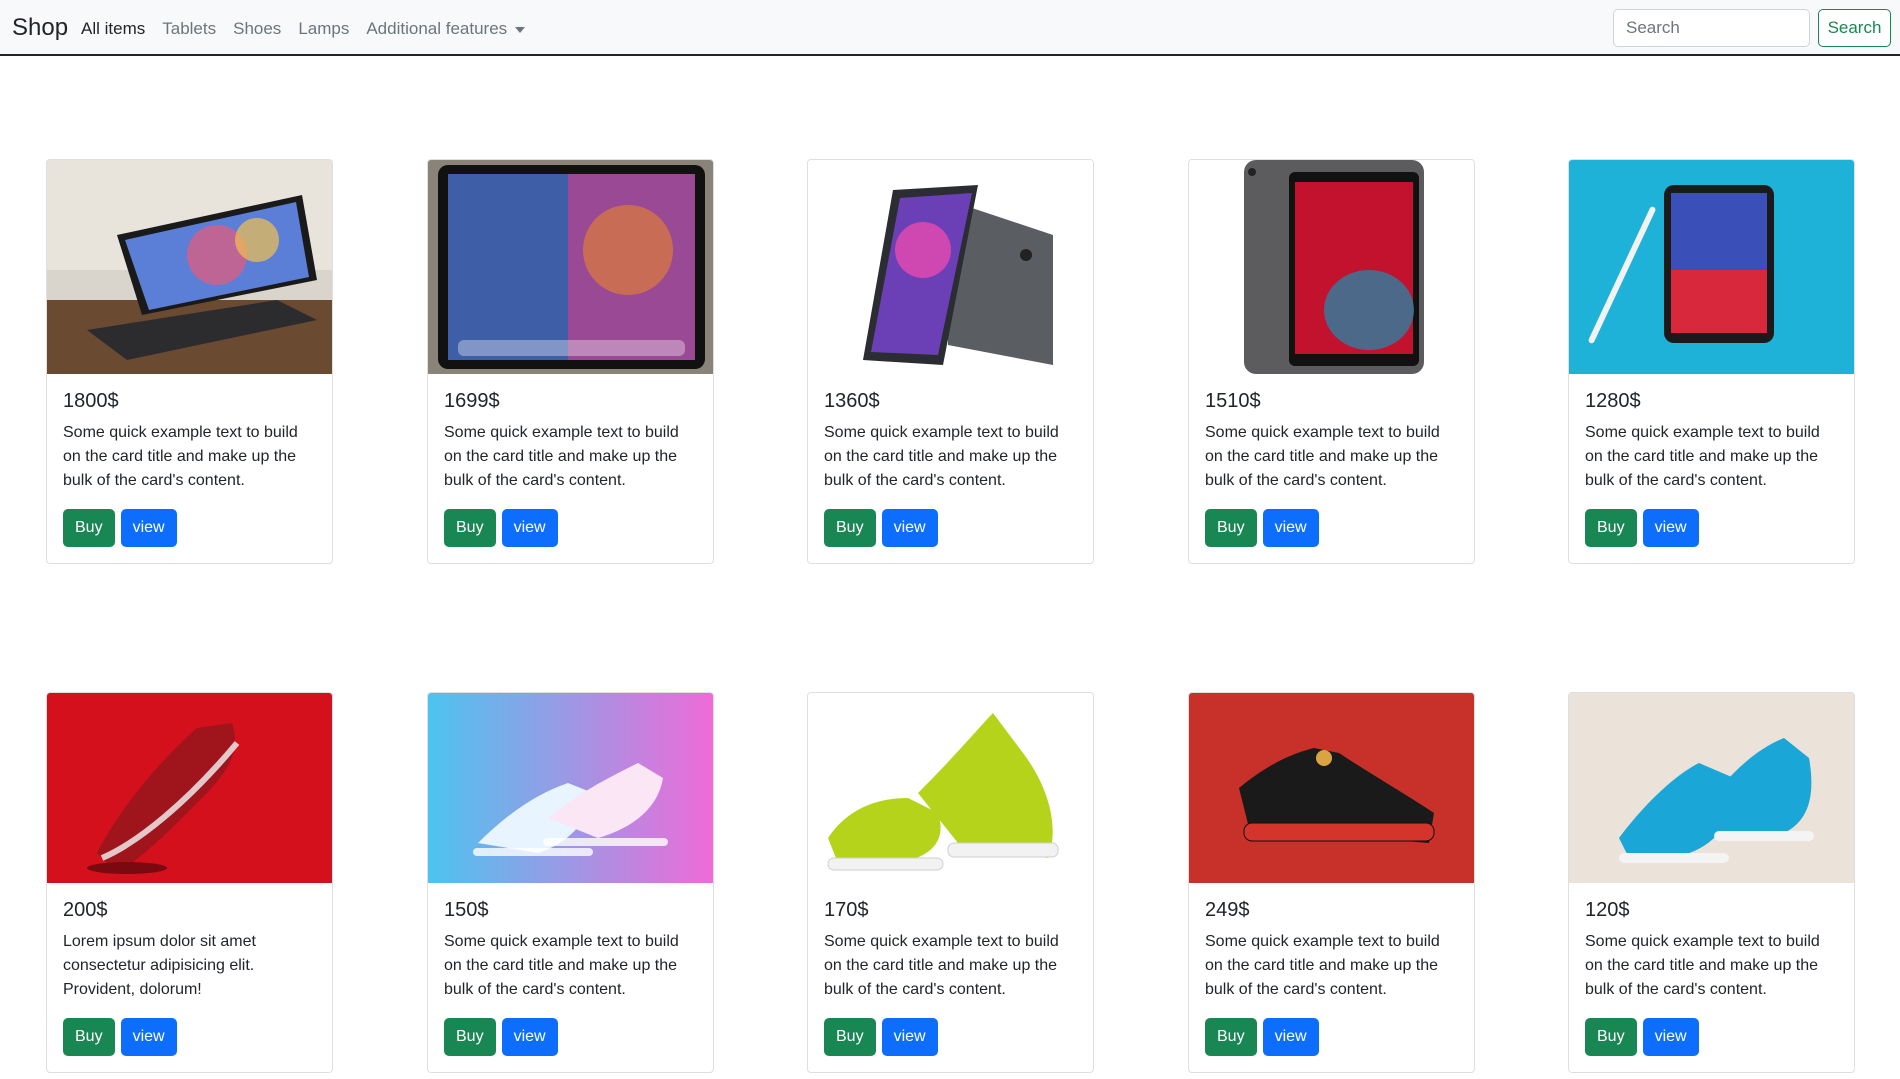 This screenshot has width=1900, height=1079. Describe the element at coordinates (189, 29) in the screenshot. I see `nav-tablets: Tablets` at that location.